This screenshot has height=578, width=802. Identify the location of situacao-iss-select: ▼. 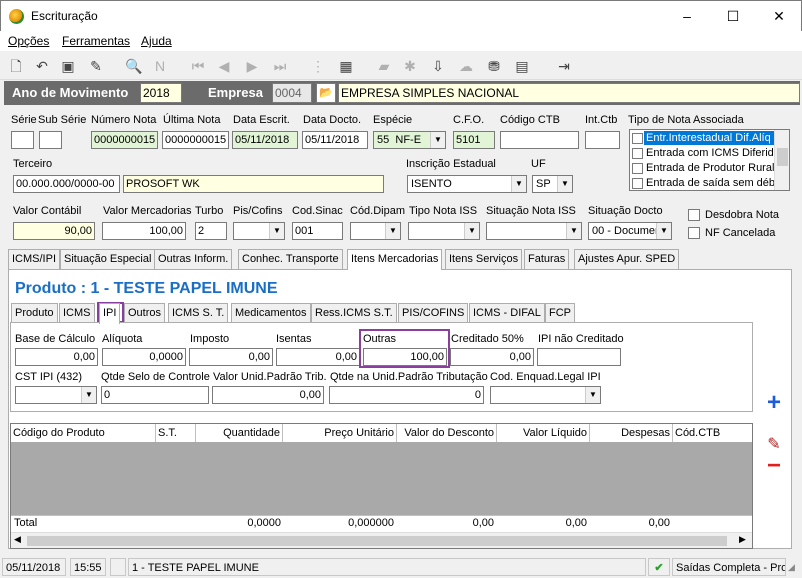
(534, 231).